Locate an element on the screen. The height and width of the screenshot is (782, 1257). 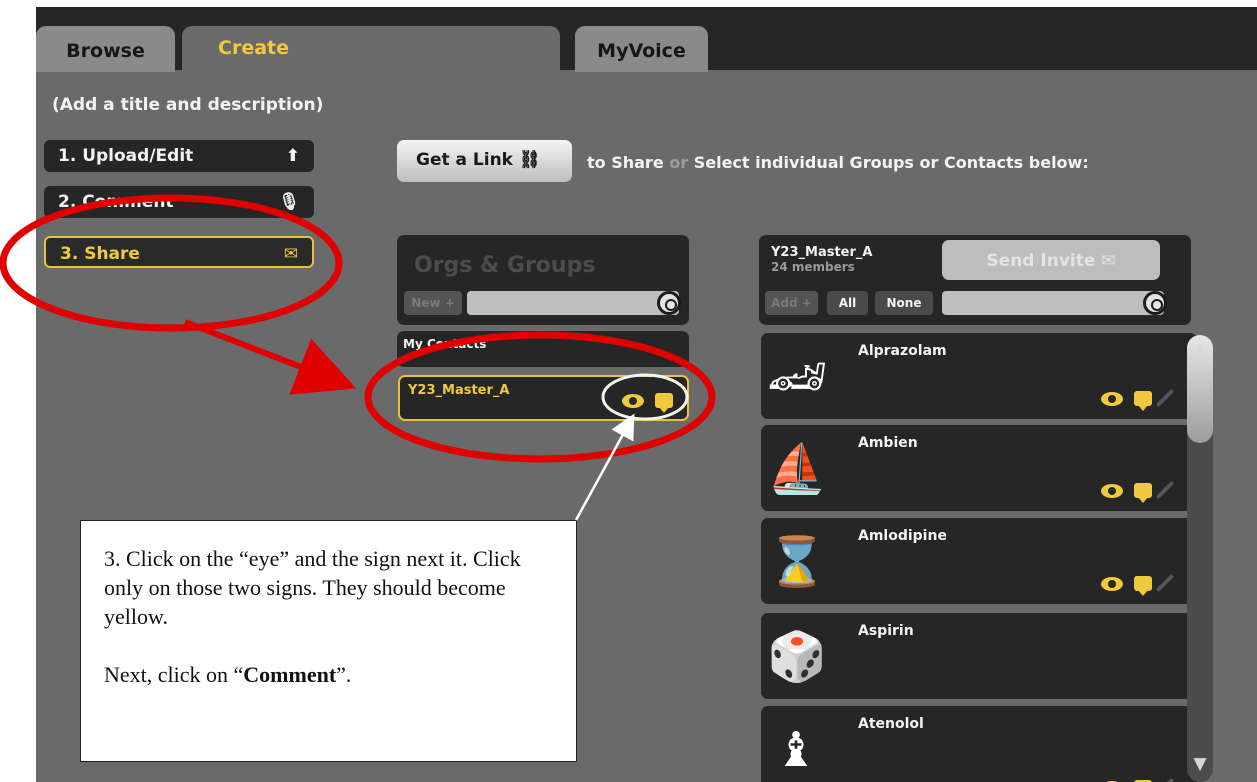
step-share: 3. Share ✉ is located at coordinates (179, 252).